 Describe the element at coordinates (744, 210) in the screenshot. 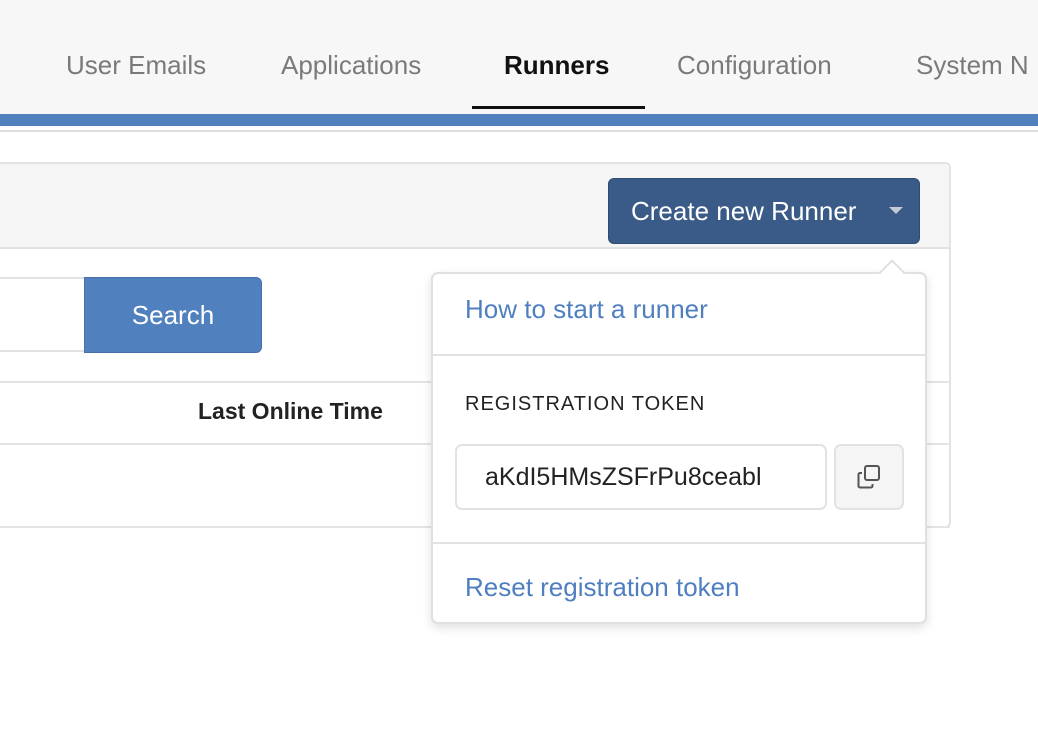

I see `create-new-runner-label: Create new Runner` at that location.